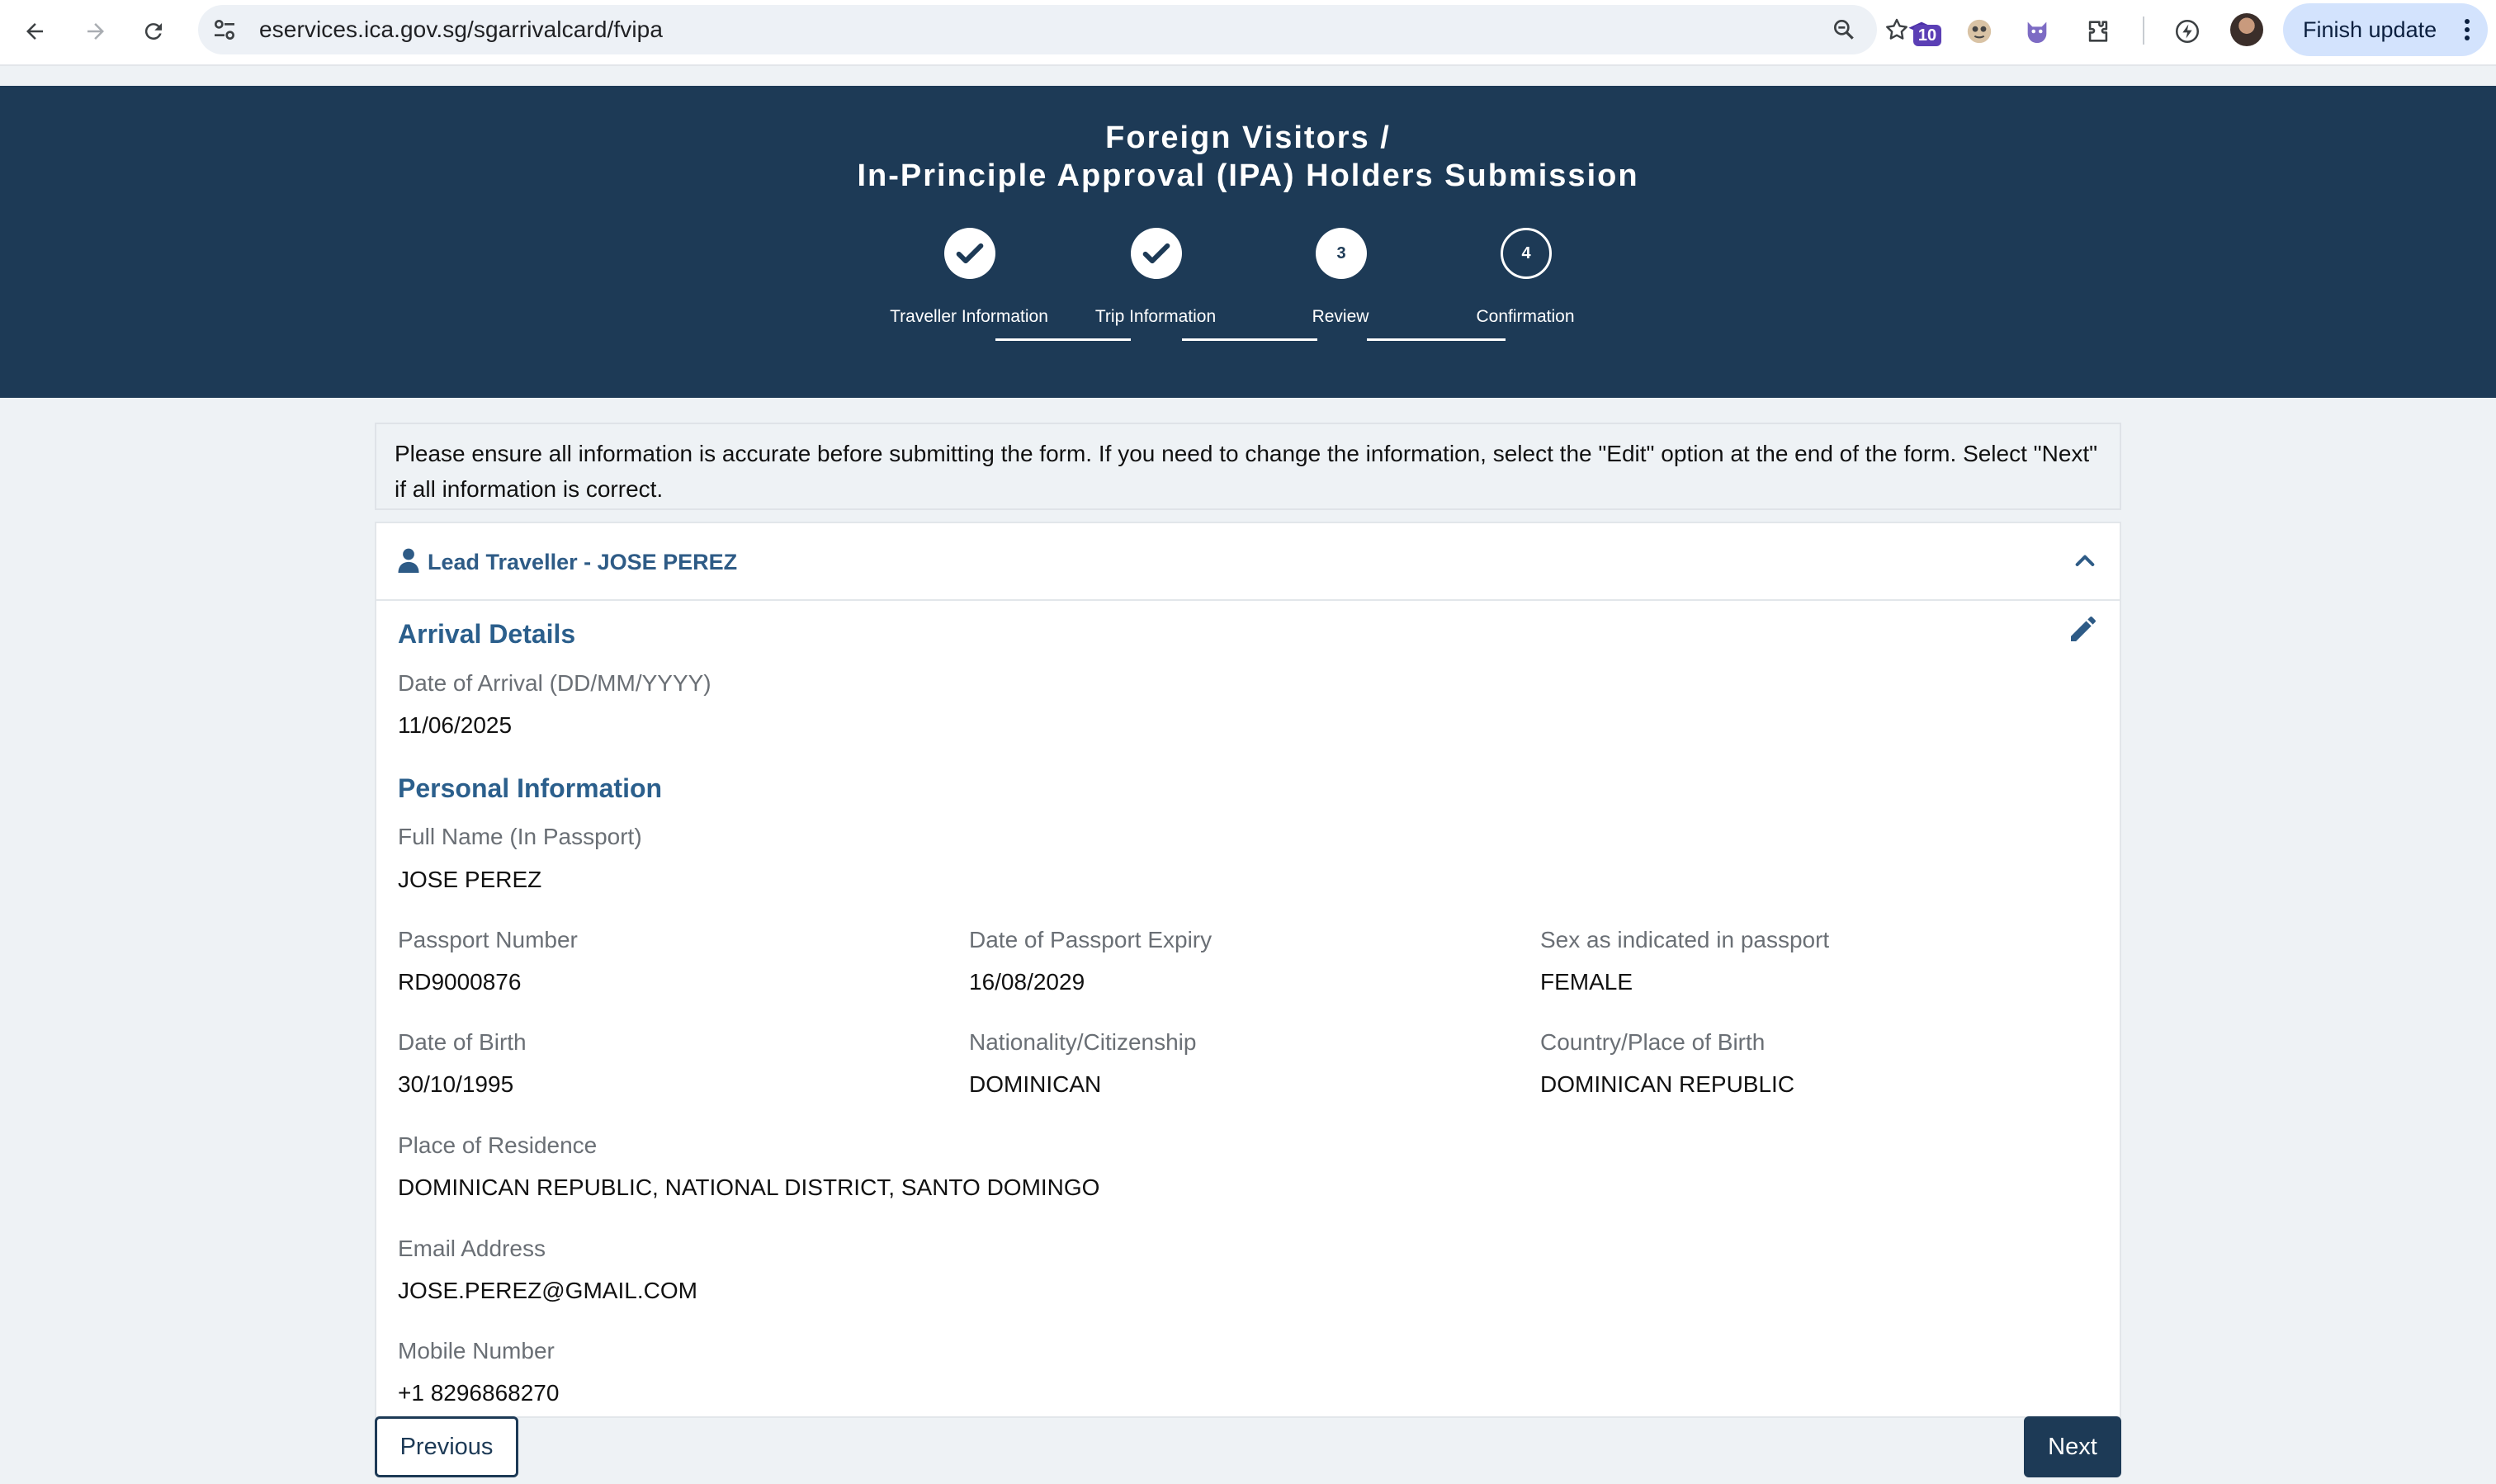 The height and width of the screenshot is (1484, 2496). I want to click on extensions-menu, so click(2098, 31).